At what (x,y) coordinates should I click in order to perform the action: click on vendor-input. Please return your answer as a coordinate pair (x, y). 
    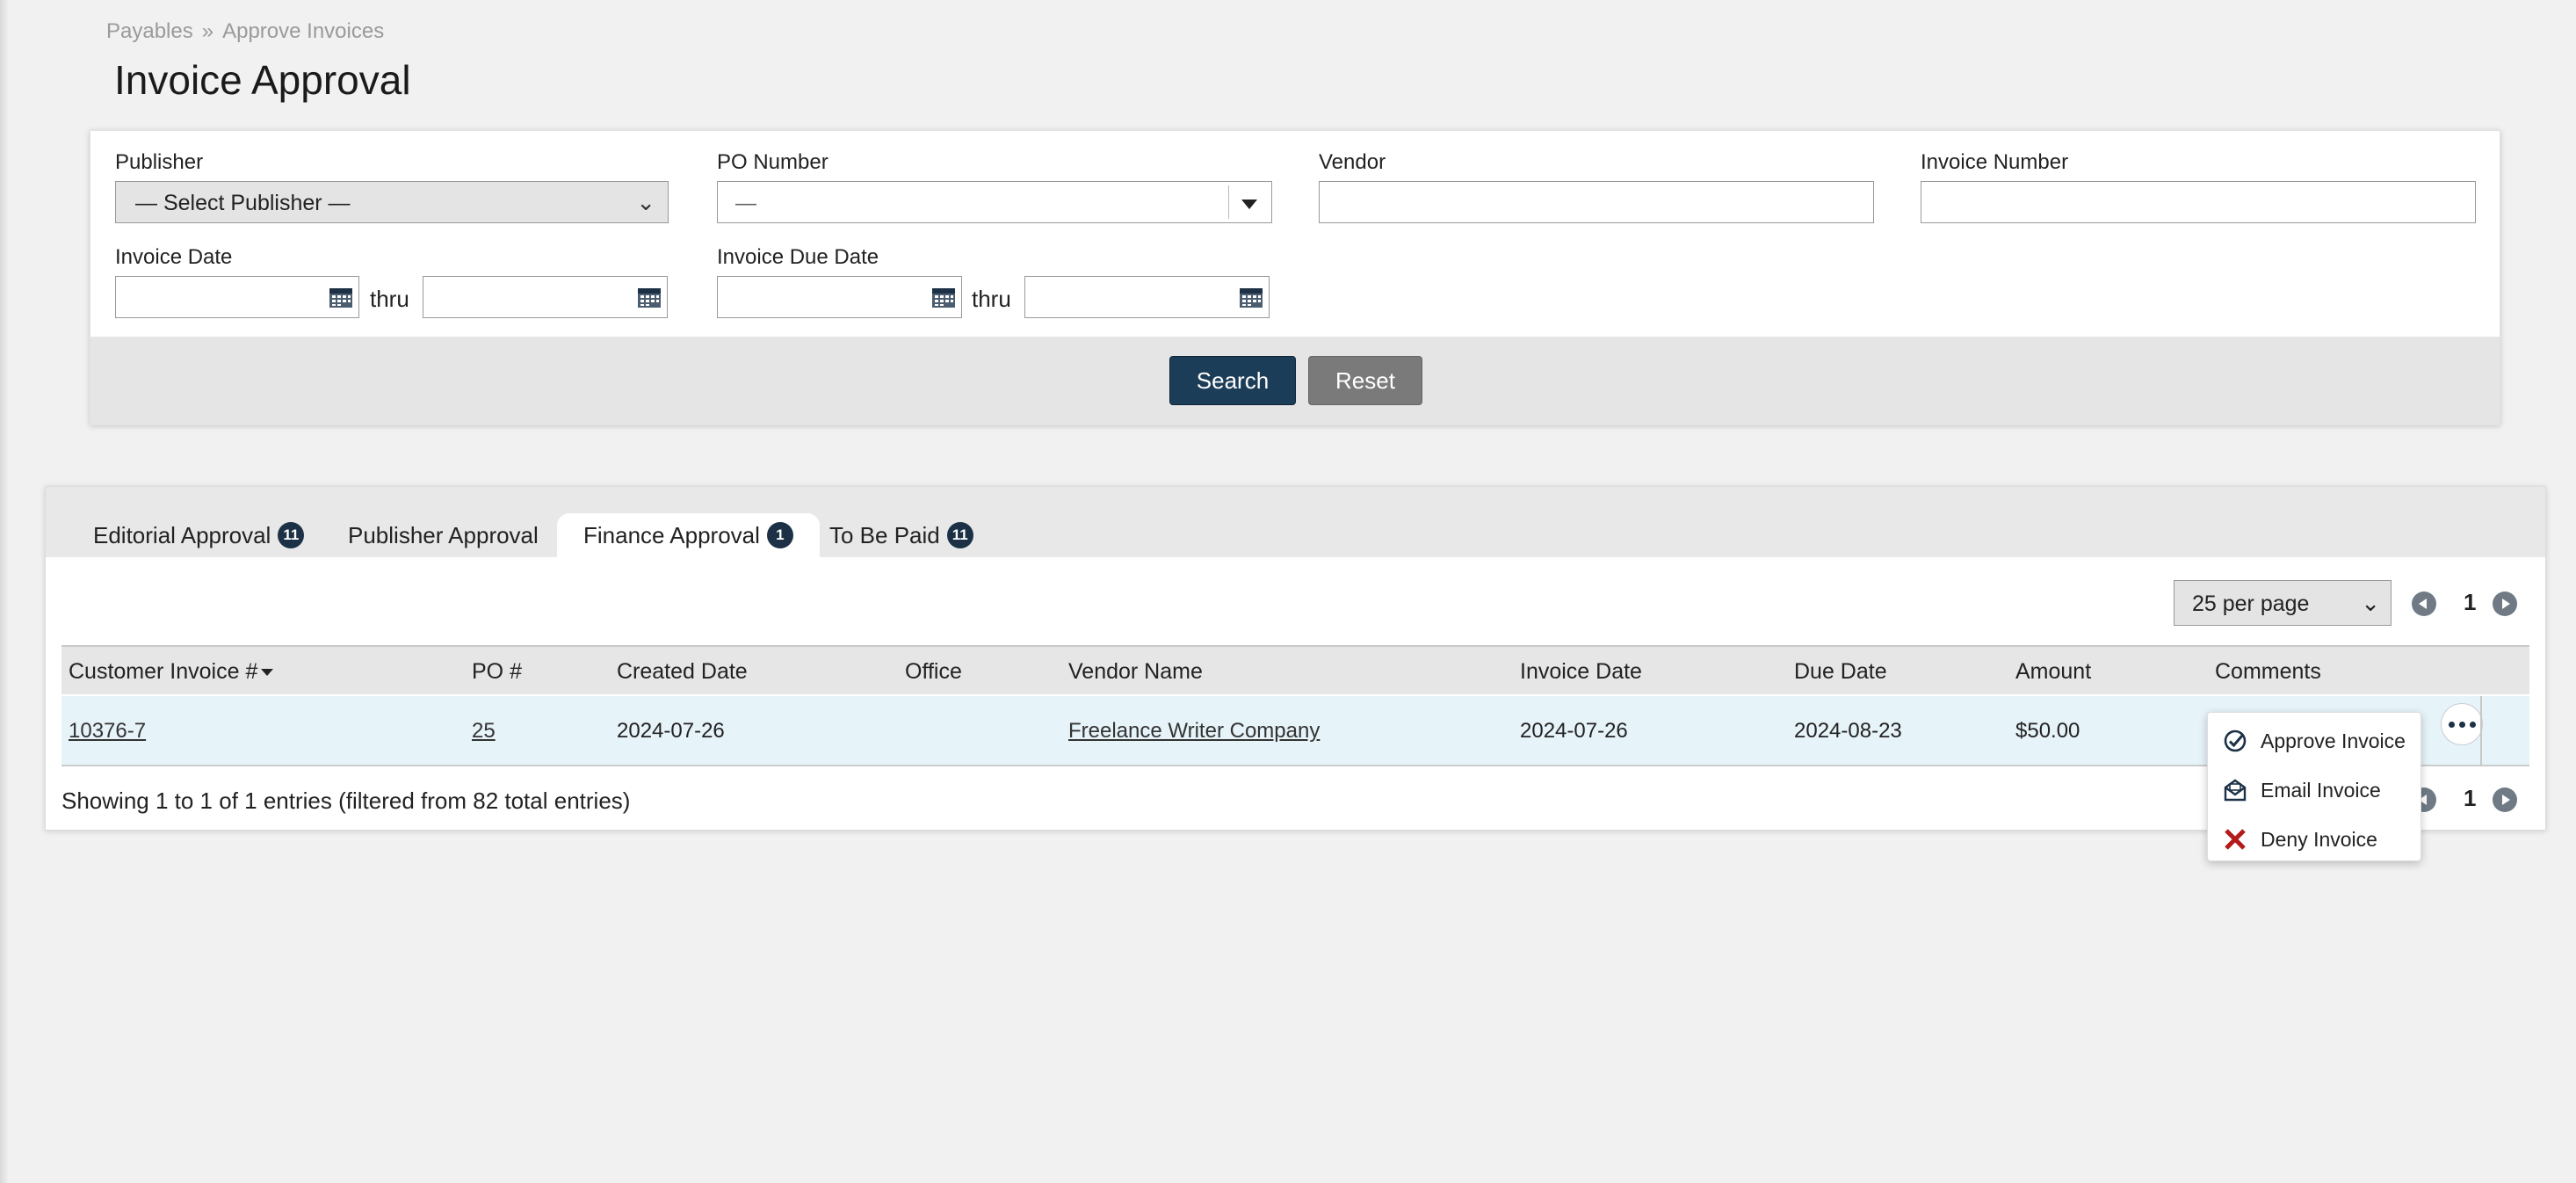
    Looking at the image, I should click on (1596, 202).